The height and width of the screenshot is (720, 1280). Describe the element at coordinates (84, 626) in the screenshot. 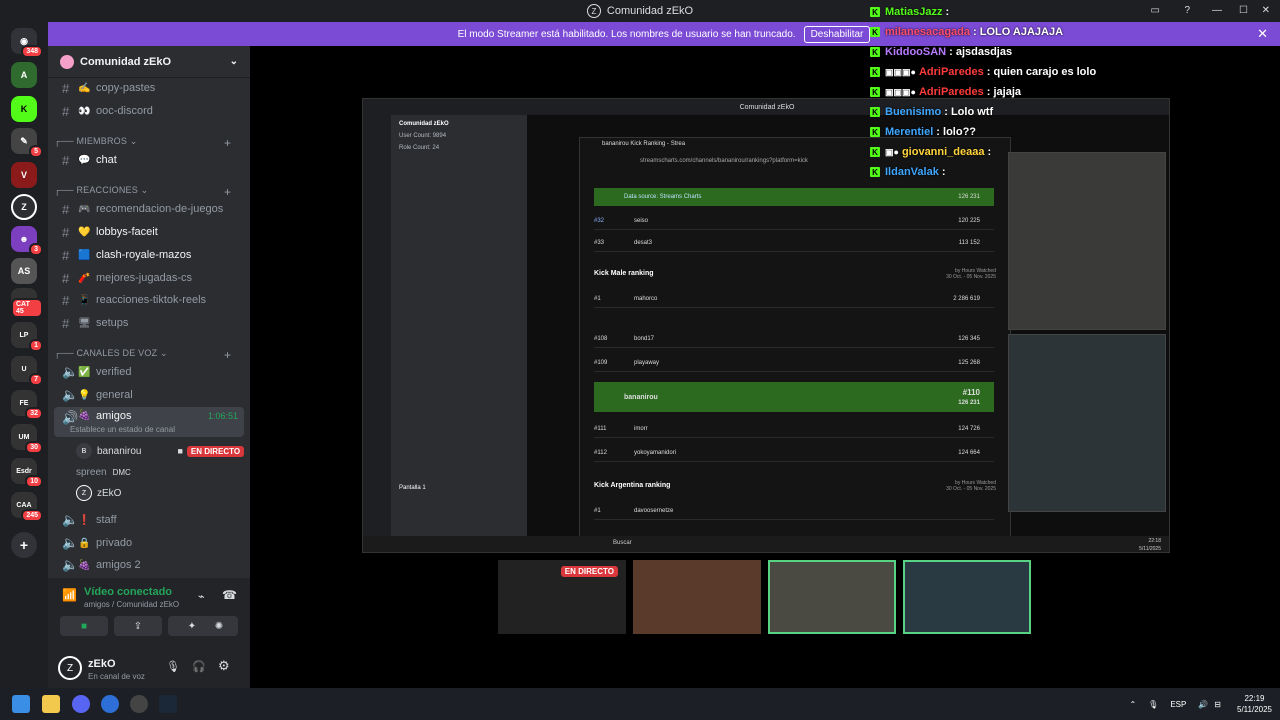

I see `camera-button: ■` at that location.